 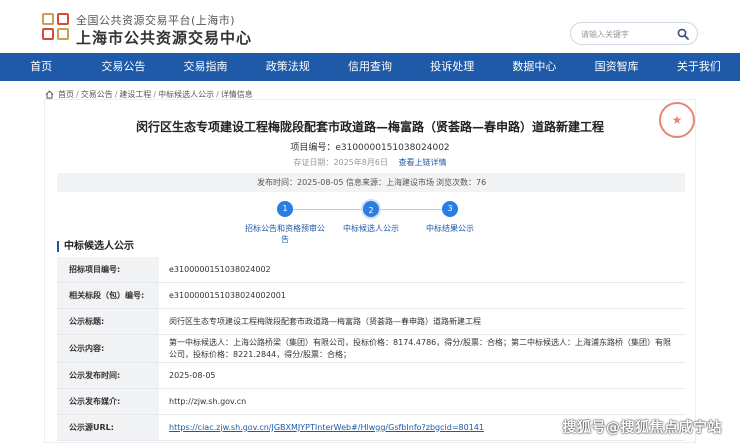 I want to click on page-title: 闵行区生态专项建设工程梅陇段配套市政道路—梅富路（贤荟路—春申路）道路新建工程, so click(x=369, y=127).